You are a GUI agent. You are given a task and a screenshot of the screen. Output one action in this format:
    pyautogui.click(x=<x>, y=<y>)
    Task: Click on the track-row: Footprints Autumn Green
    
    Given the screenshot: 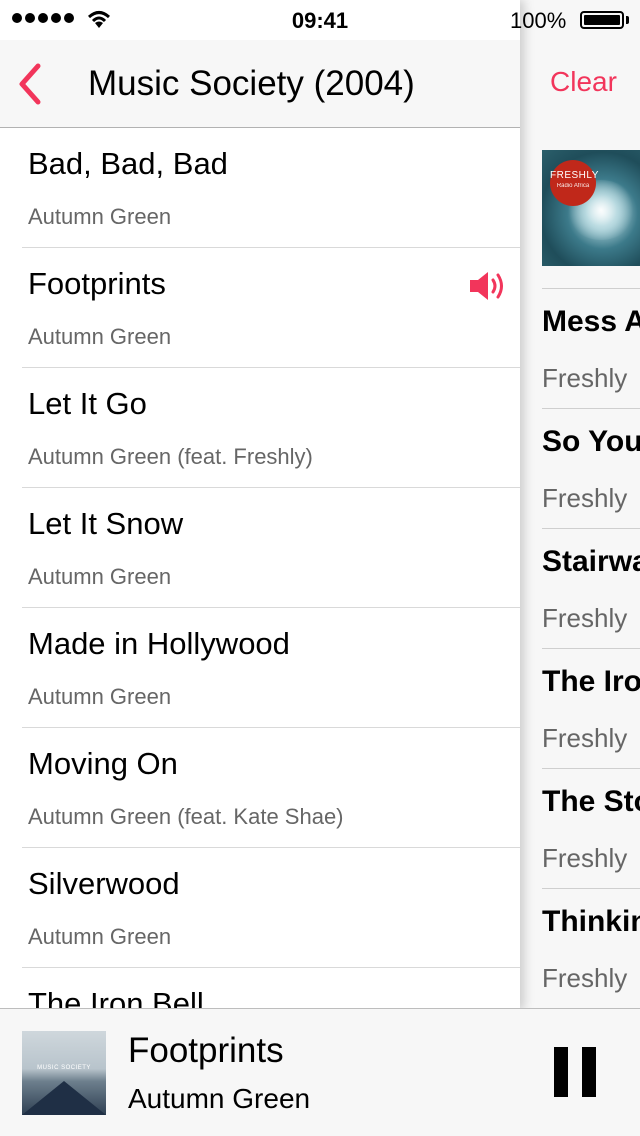 What is the action you would take?
    pyautogui.click(x=271, y=308)
    